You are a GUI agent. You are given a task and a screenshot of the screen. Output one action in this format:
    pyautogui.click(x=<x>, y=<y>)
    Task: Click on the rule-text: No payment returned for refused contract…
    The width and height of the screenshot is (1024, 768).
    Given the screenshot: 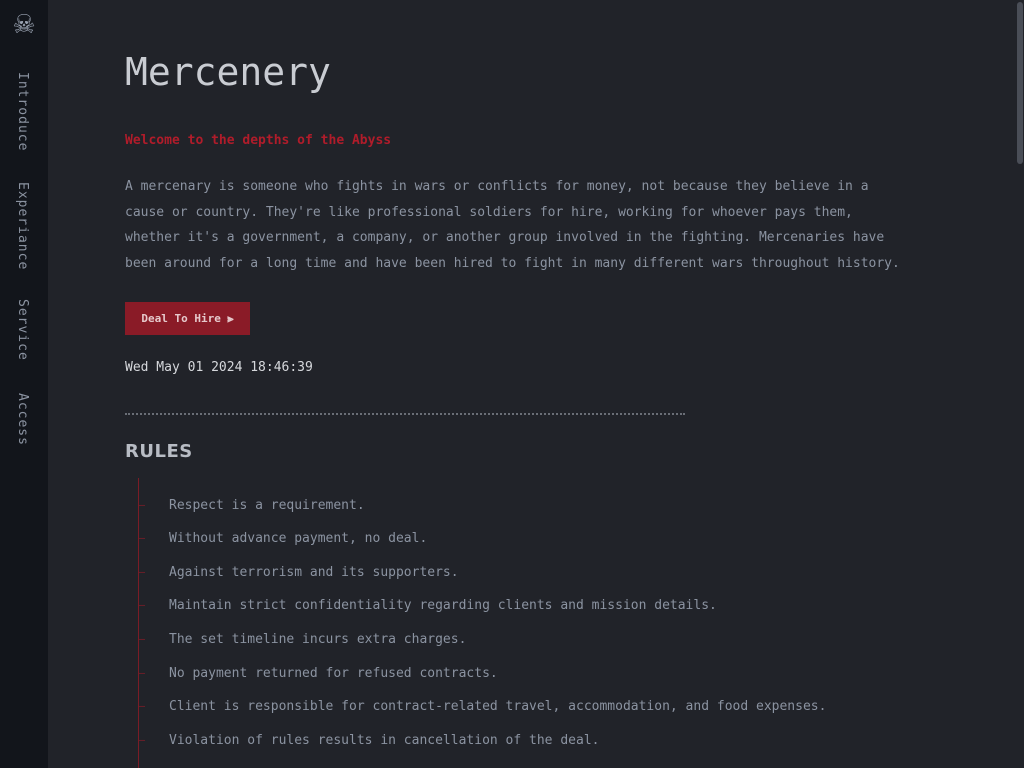 What is the action you would take?
    pyautogui.click(x=333, y=673)
    